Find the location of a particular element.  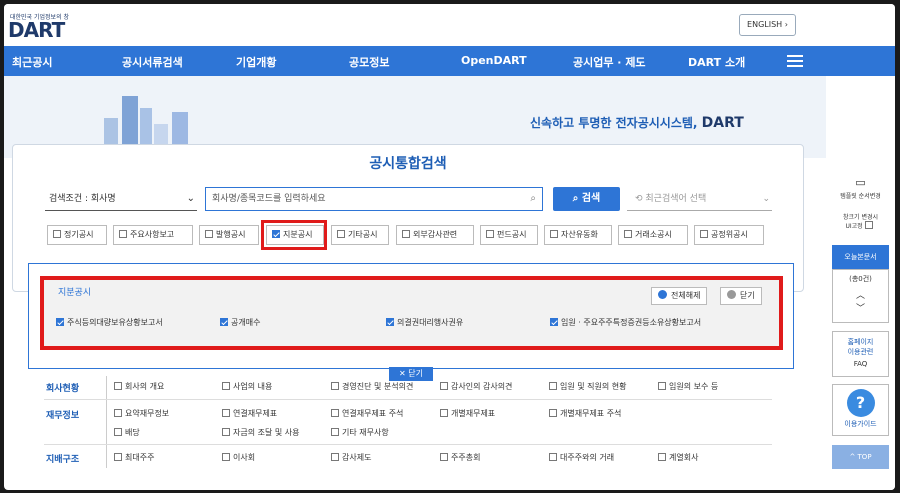

nav-opendart: OpenDART is located at coordinates (494, 60).